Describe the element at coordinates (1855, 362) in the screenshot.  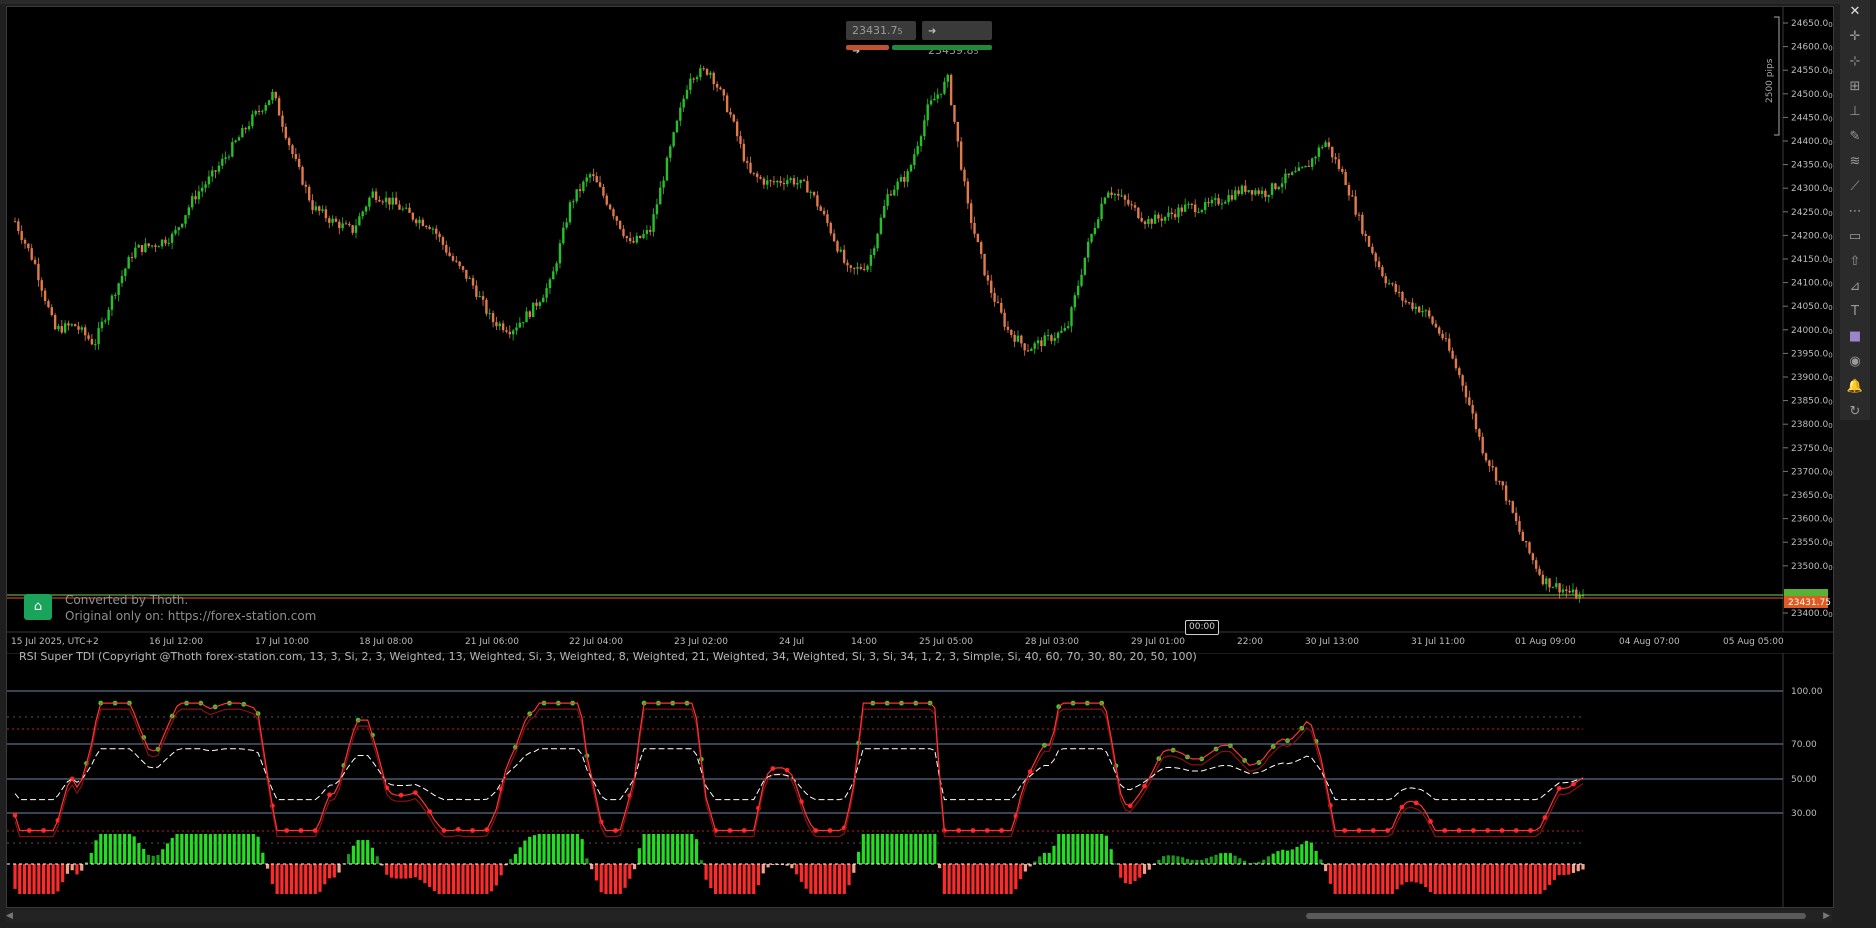
I see `camera-icon: ◉` at that location.